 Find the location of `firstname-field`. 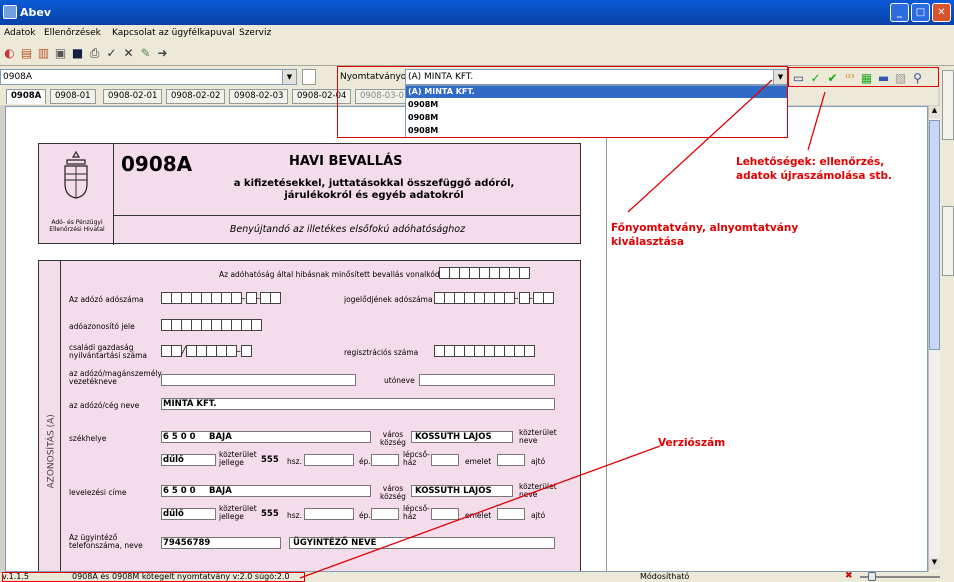

firstname-field is located at coordinates (487, 380).